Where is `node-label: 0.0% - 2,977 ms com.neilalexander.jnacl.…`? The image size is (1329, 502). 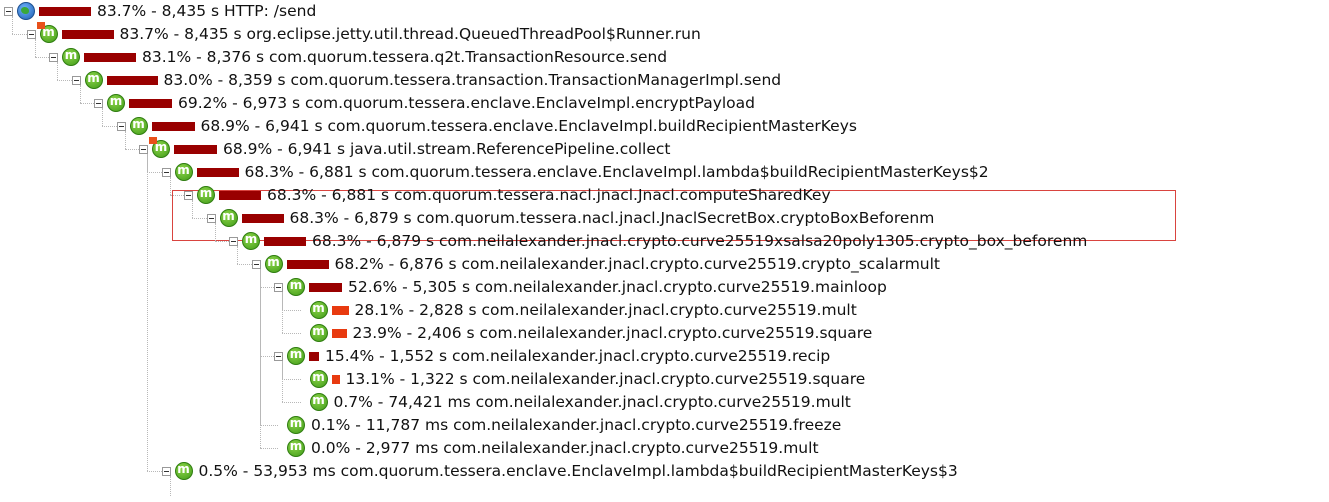 node-label: 0.0% - 2,977 ms com.neilalexander.jnacl.… is located at coordinates (565, 448).